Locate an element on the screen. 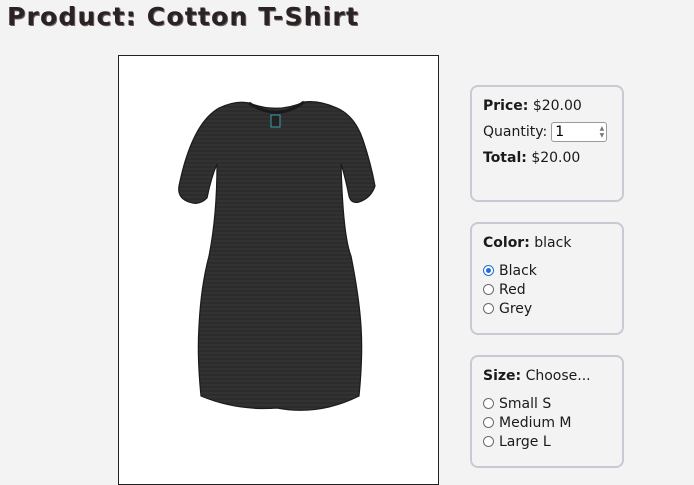  size-option-label: Large L is located at coordinates (525, 441).